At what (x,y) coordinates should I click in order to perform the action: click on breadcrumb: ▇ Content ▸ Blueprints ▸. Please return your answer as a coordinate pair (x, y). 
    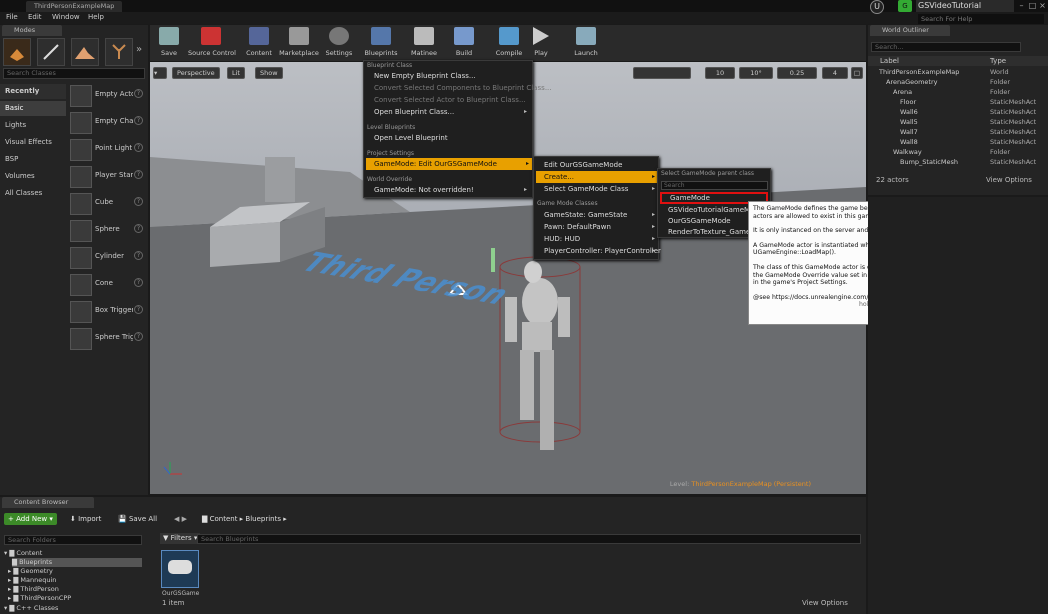
    Looking at the image, I should click on (244, 519).